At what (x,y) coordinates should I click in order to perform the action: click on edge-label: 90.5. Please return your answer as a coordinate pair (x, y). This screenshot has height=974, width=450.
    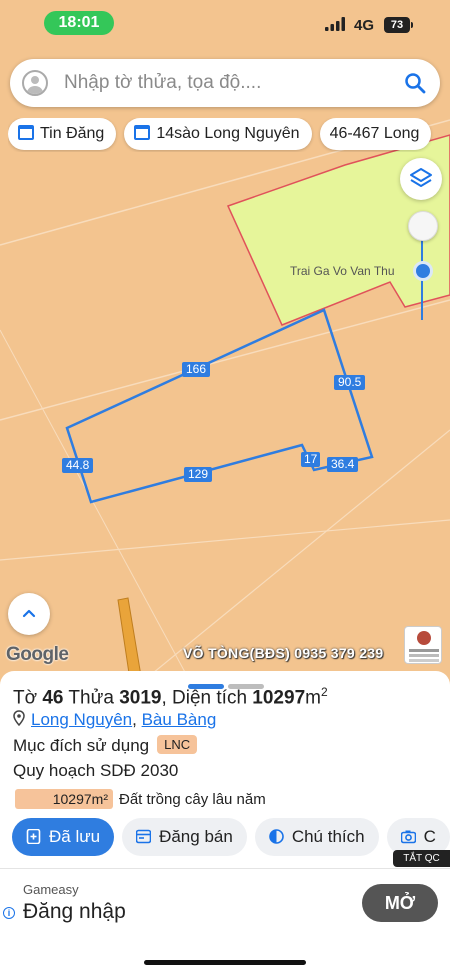
    Looking at the image, I should click on (350, 382).